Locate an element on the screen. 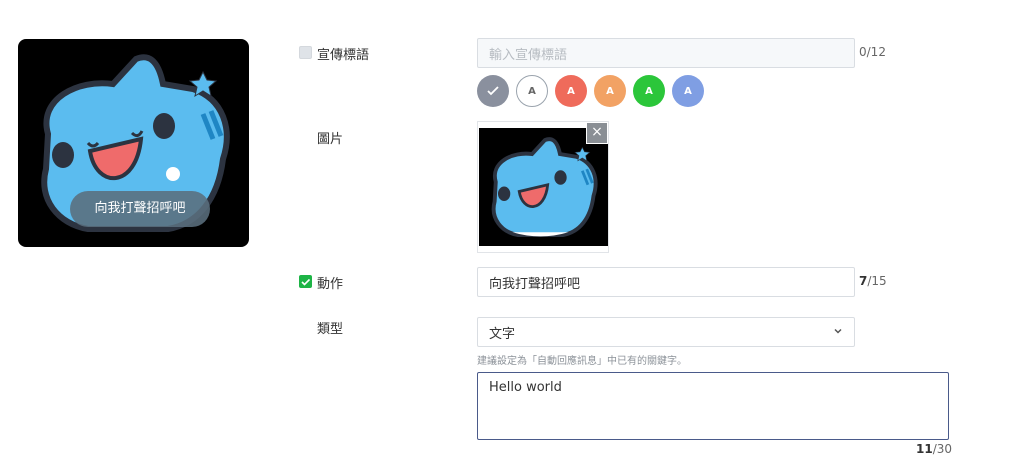 The image size is (1024, 470). image-close-button: × is located at coordinates (597, 133).